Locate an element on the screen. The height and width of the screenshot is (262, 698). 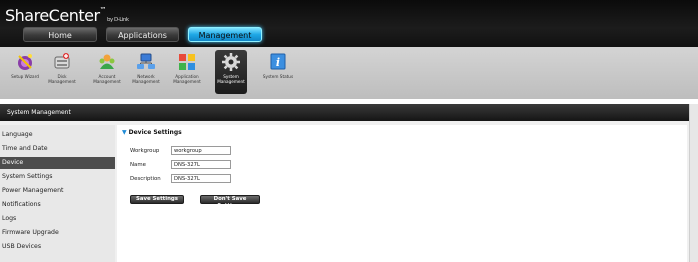
network-icon is located at coordinates (146, 61).